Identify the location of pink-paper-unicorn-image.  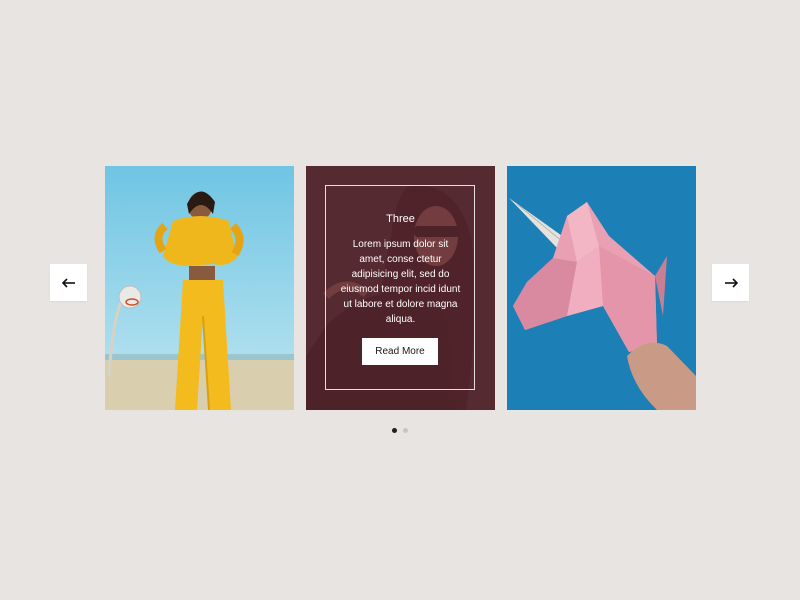
(601, 288).